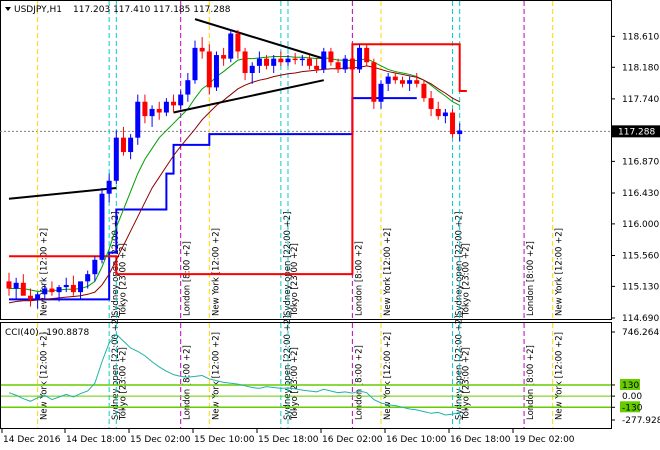 The image size is (660, 450). I want to click on price-tick-label: 116.000, so click(640, 225).